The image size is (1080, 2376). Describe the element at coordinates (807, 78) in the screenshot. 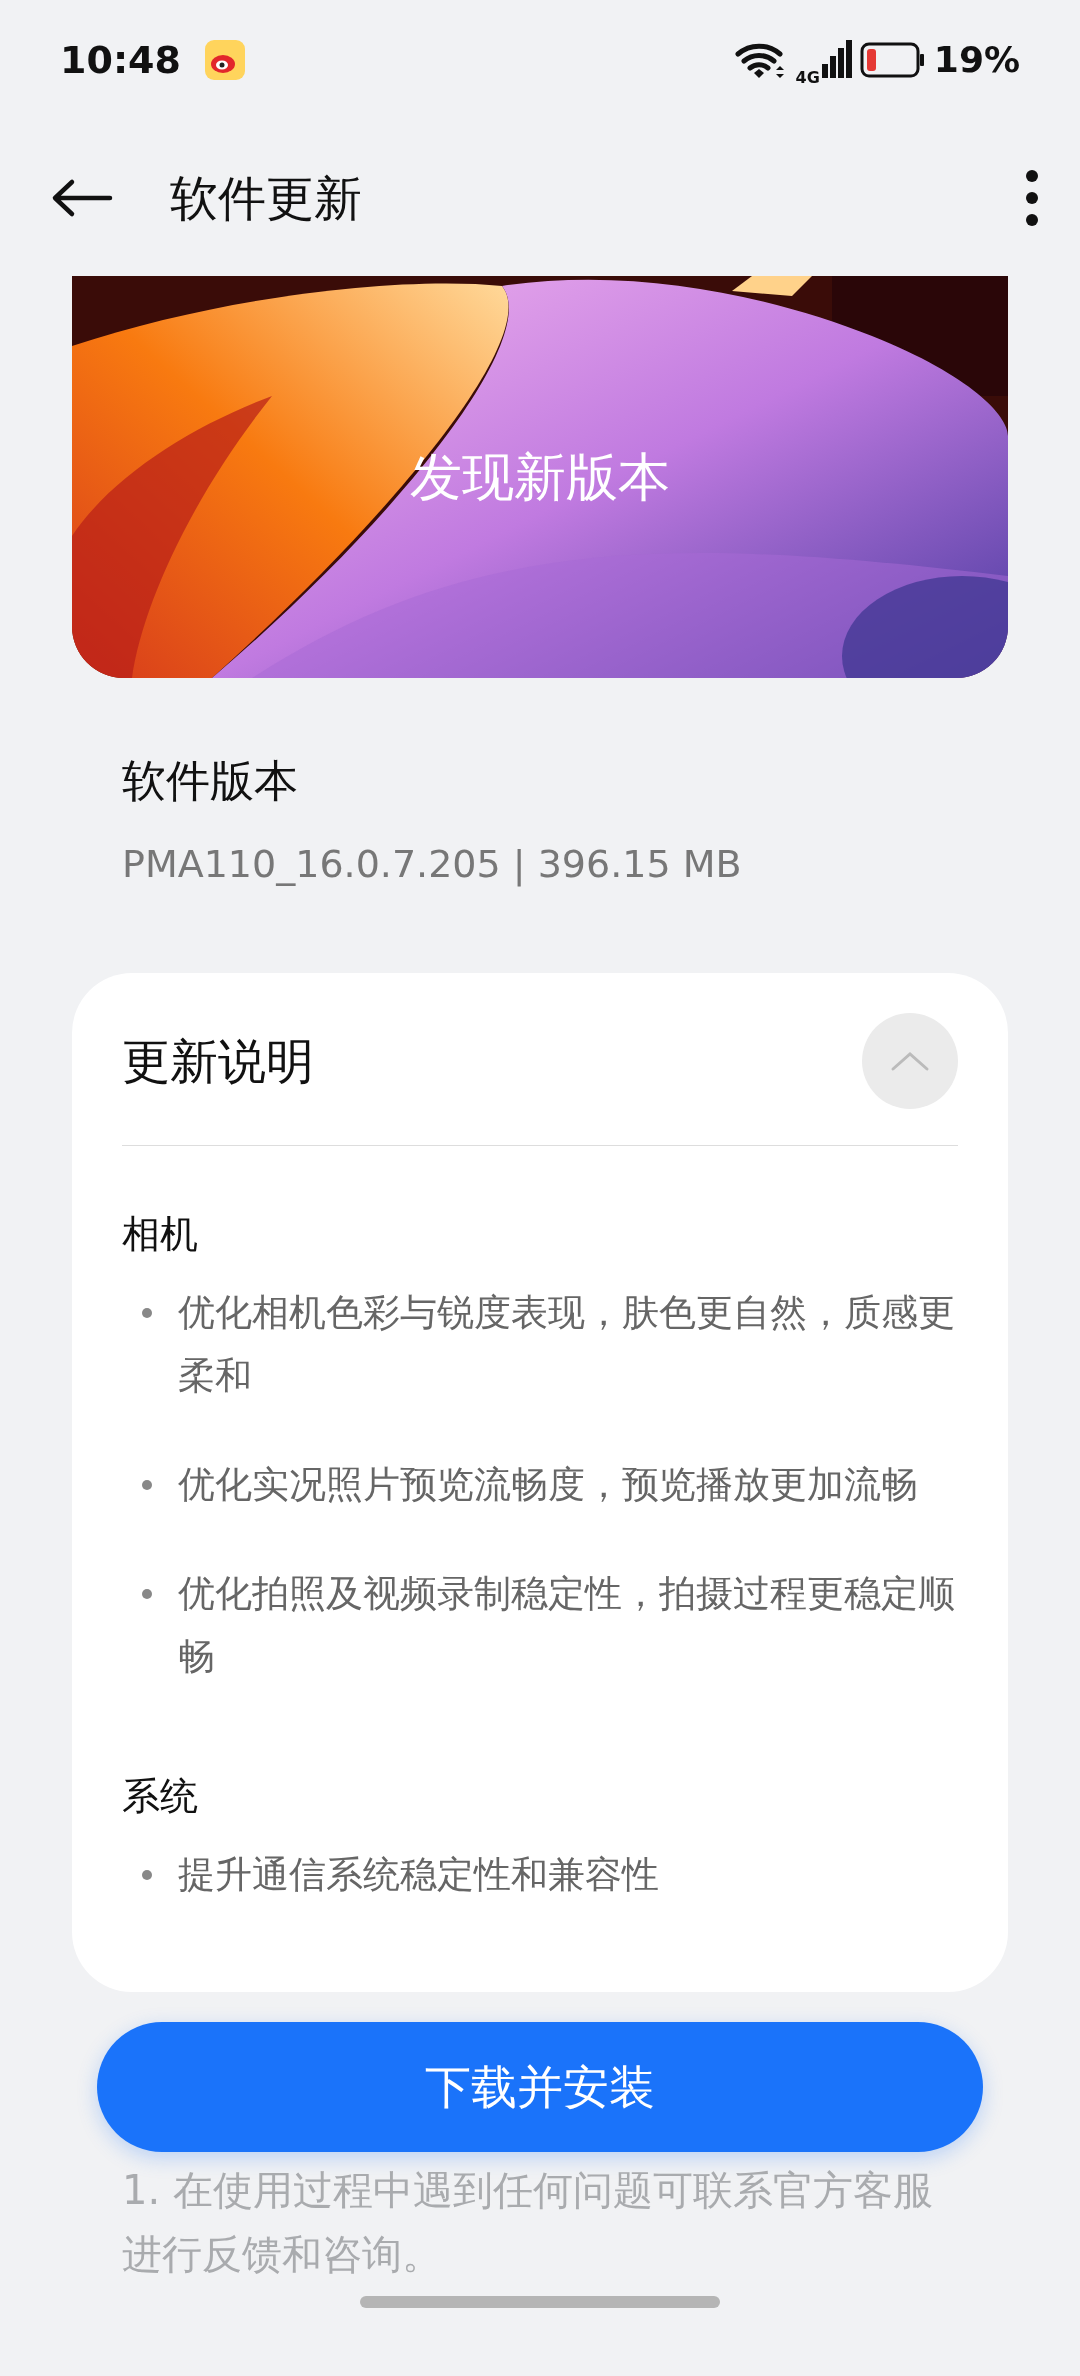

I see `network-type-label: 4G` at that location.